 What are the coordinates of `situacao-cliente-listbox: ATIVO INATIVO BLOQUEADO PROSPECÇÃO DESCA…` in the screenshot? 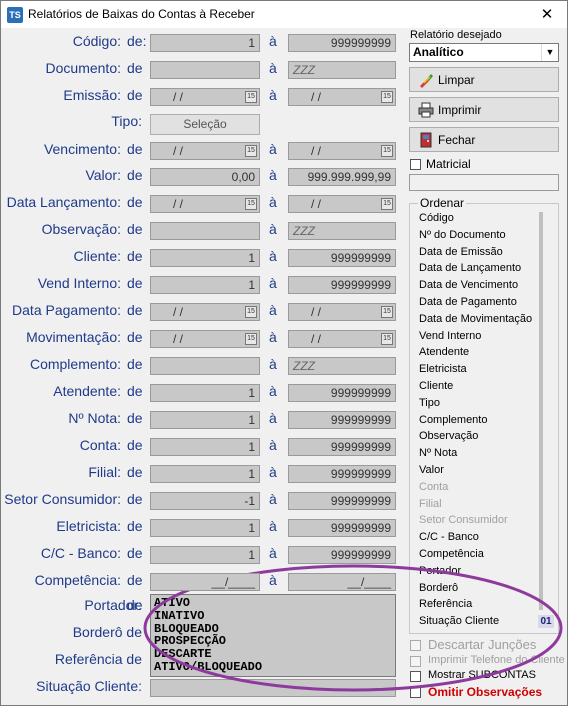 It's located at (273, 635).